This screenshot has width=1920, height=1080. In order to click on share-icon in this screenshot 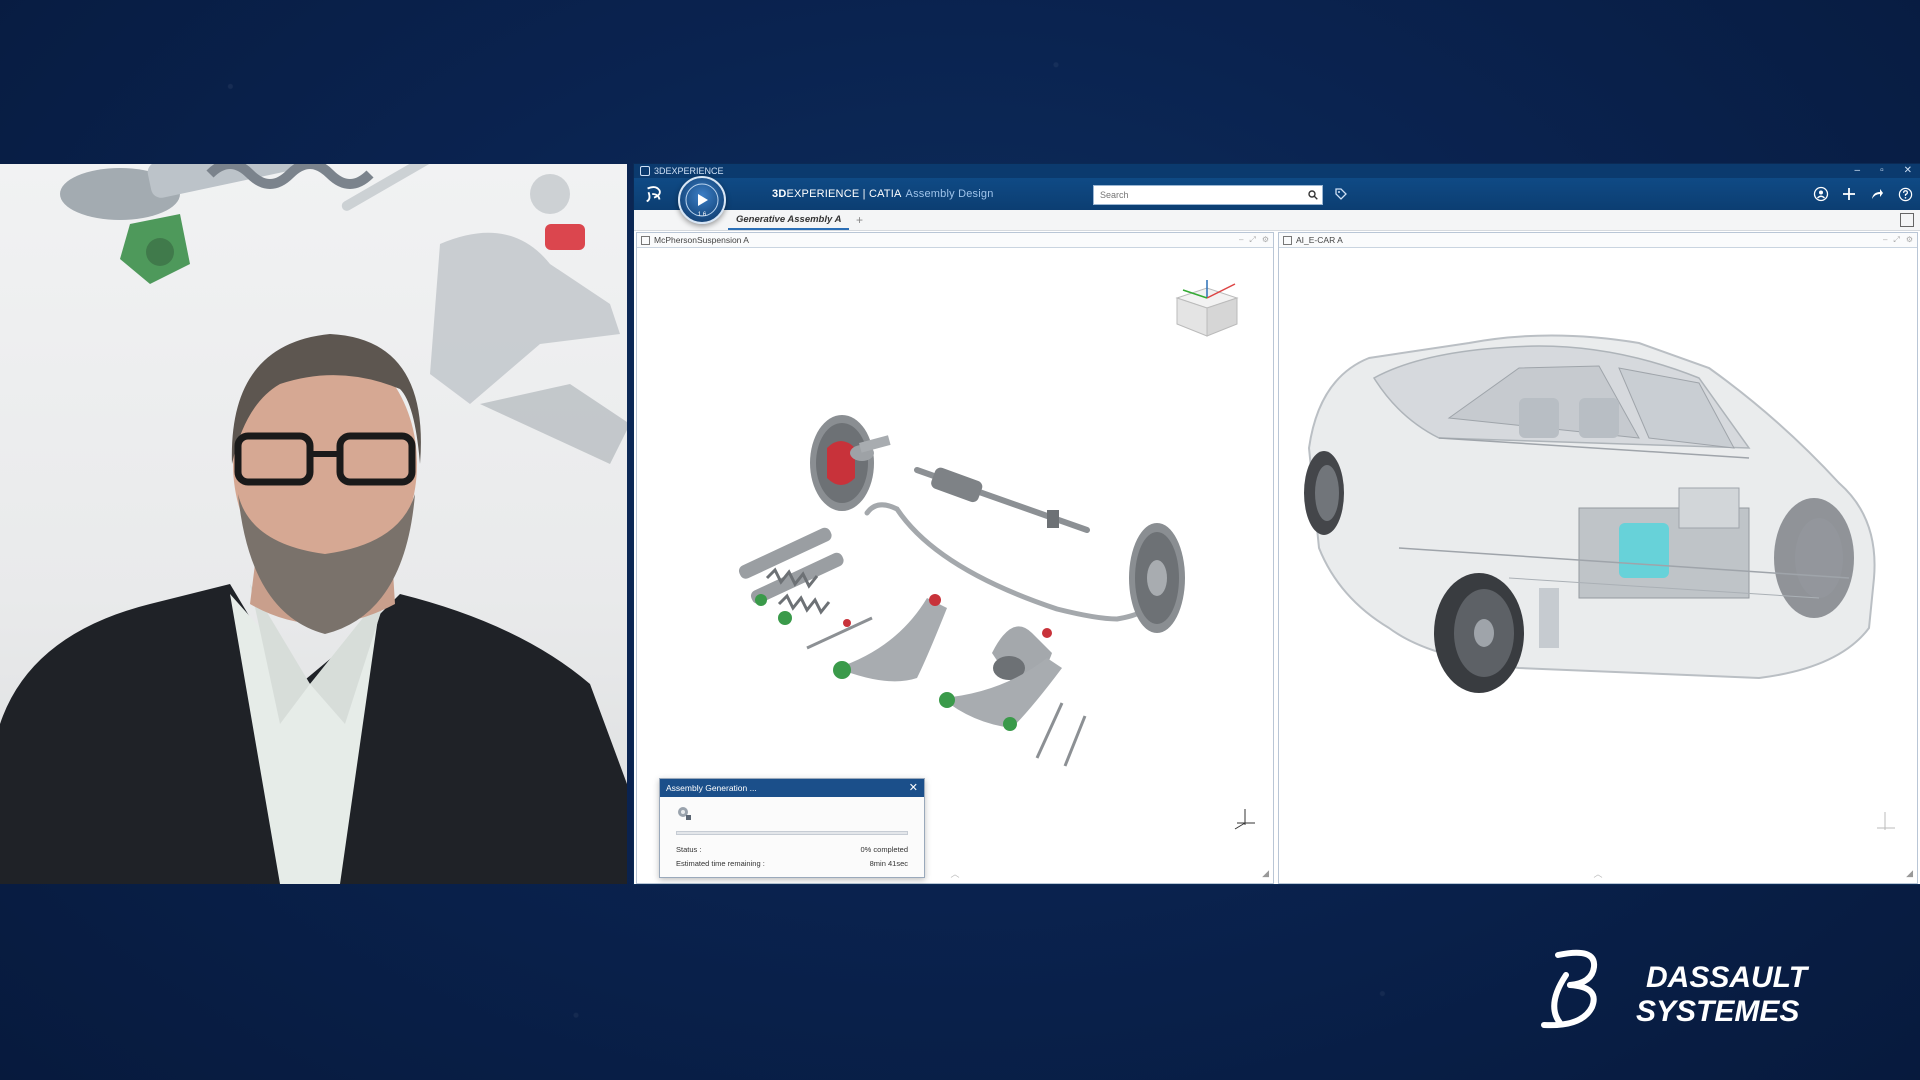, I will do `click(1877, 194)`.